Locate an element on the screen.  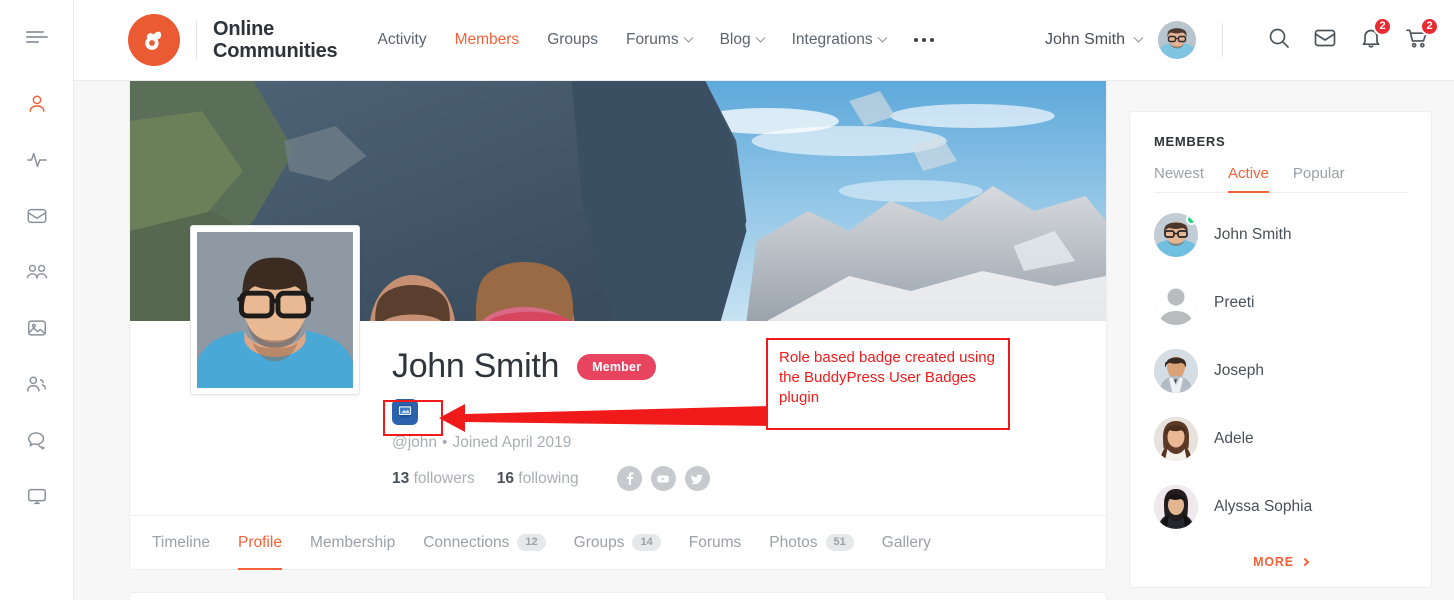
search-icon is located at coordinates (1279, 40).